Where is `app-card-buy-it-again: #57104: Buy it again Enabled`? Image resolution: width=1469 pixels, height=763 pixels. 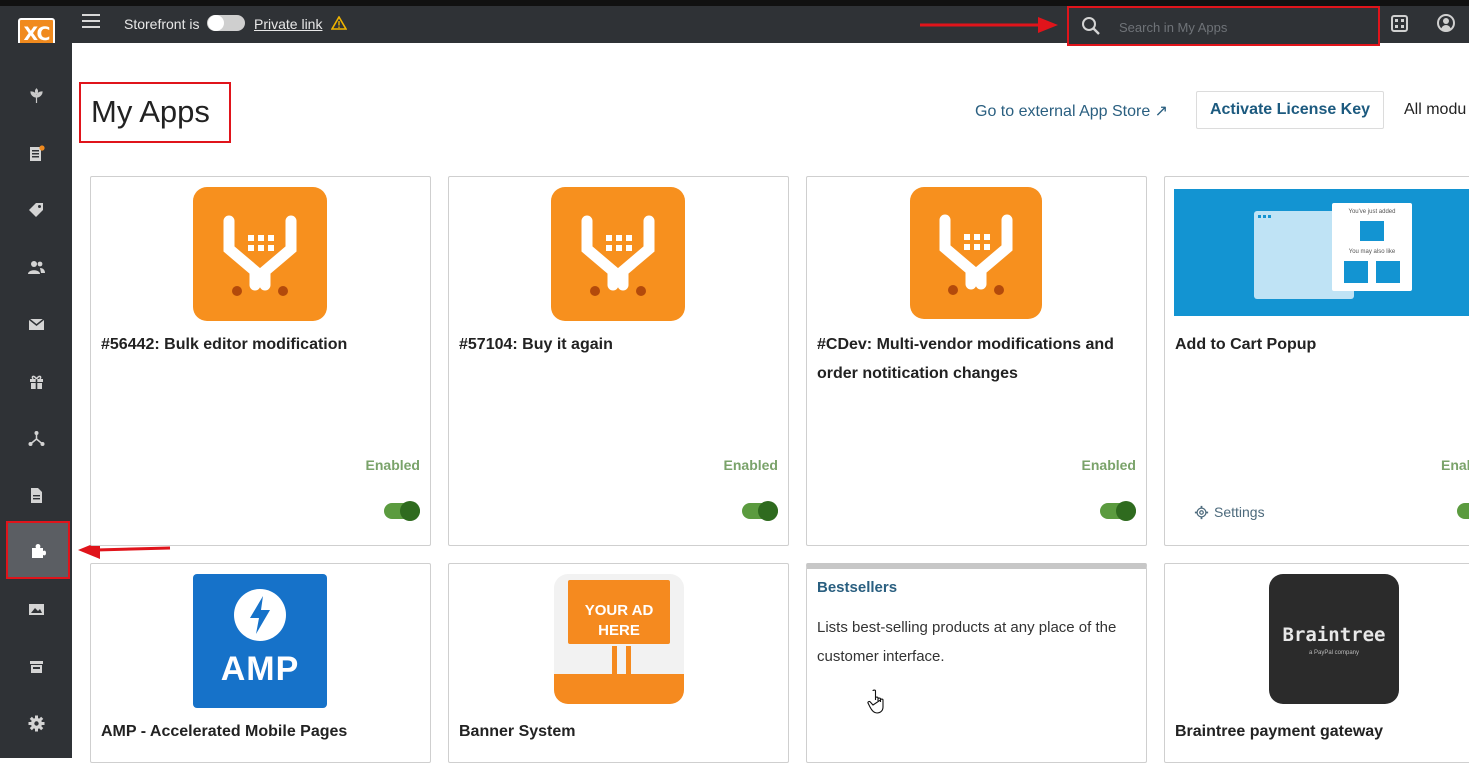 app-card-buy-it-again: #57104: Buy it again Enabled is located at coordinates (618, 361).